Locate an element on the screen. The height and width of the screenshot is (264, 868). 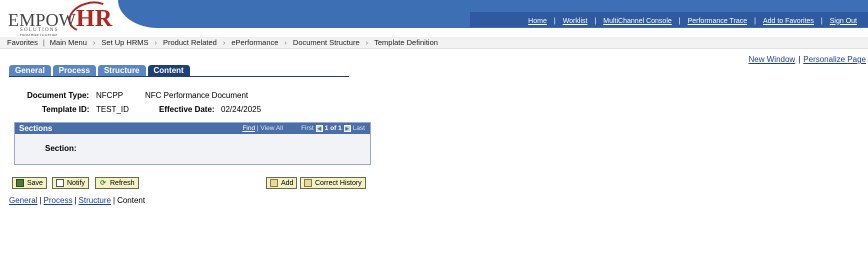
save-icon is located at coordinates (20, 183).